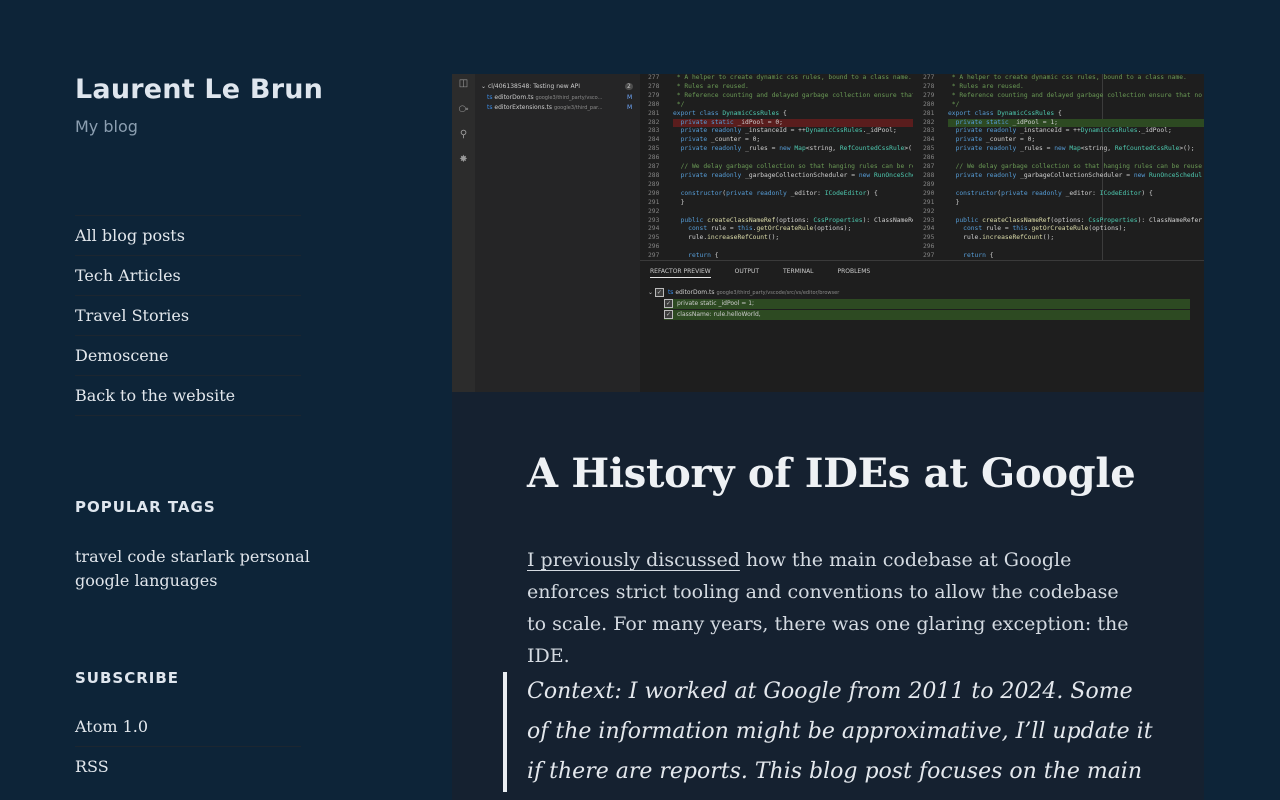 This screenshot has height=800, width=1280. I want to click on atom-feed-link: Atom 1.0, so click(188, 727).